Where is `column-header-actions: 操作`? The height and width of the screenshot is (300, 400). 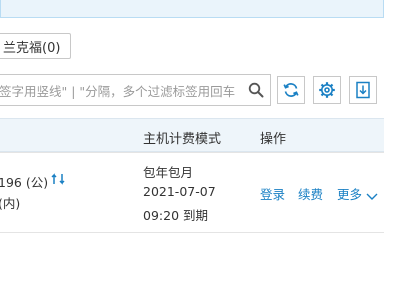
column-header-actions: 操作 is located at coordinates (273, 139).